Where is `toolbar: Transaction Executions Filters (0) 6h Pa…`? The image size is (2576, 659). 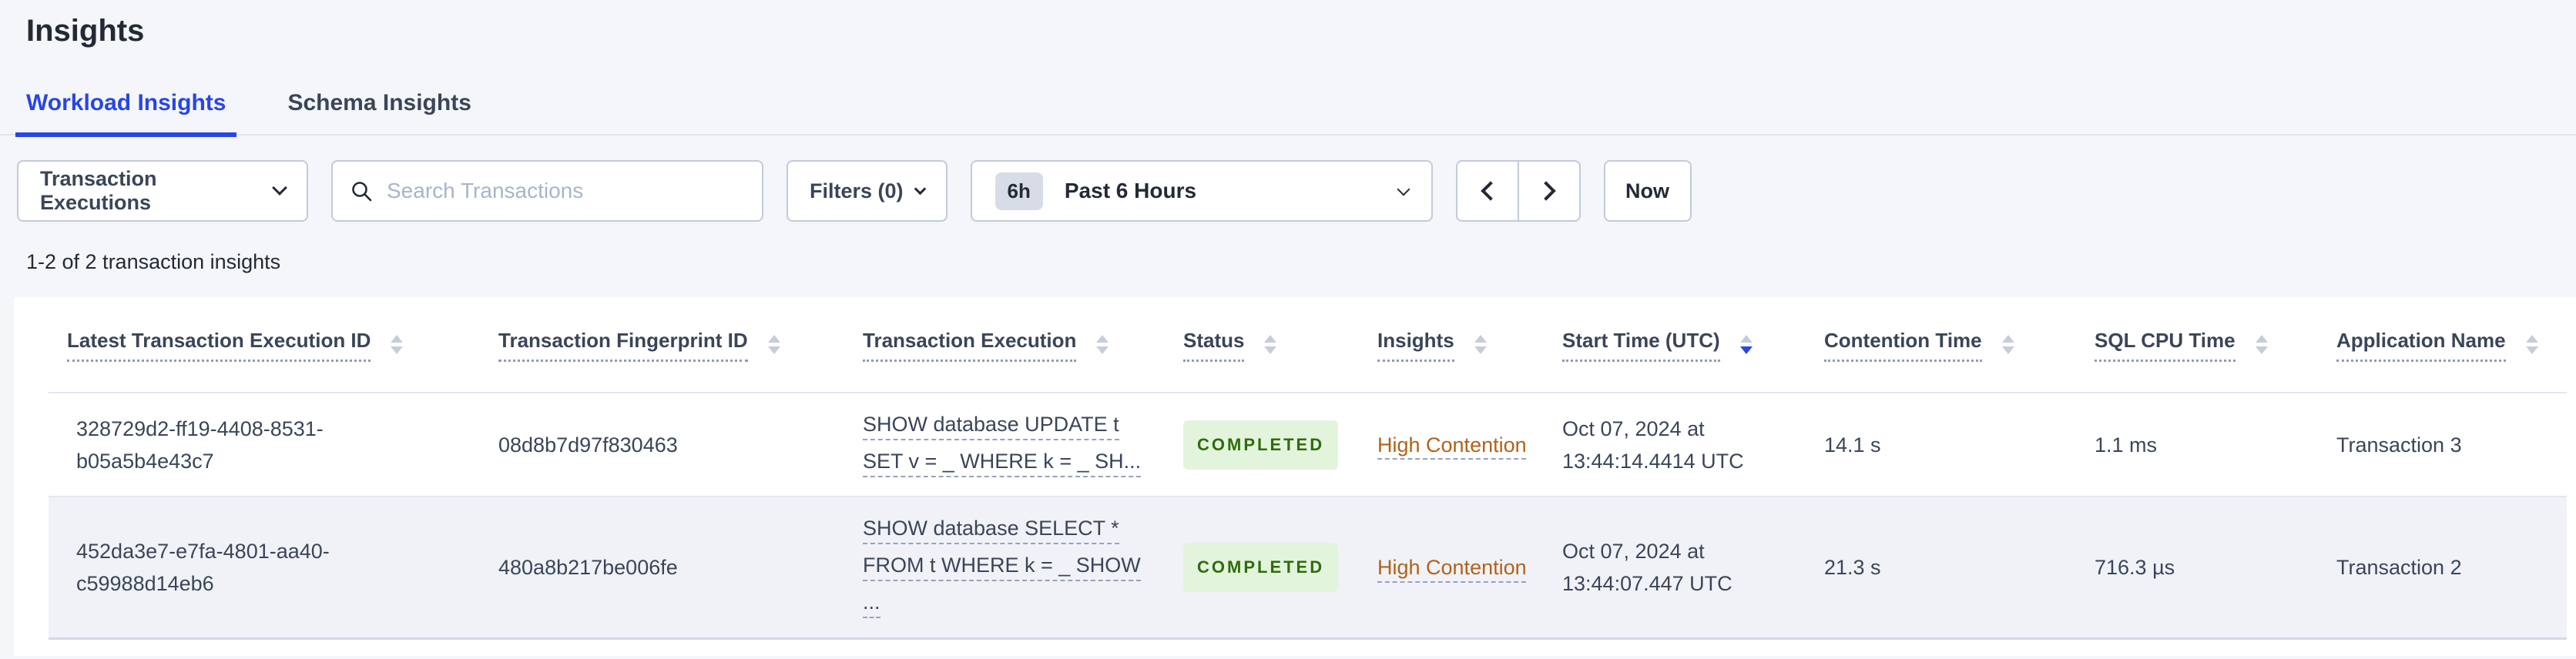
toolbar: Transaction Executions Filters (0) 6h Pa… is located at coordinates (1296, 191).